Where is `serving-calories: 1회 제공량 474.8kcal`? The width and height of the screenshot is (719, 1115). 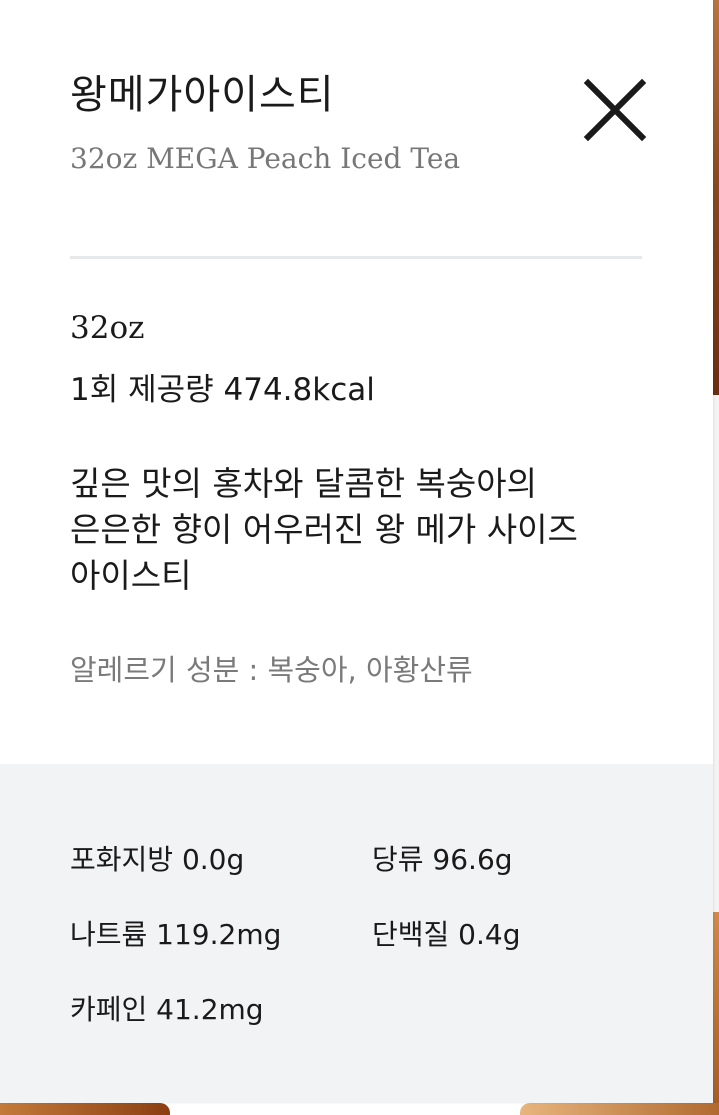 serving-calories: 1회 제공량 474.8kcal is located at coordinates (222, 390).